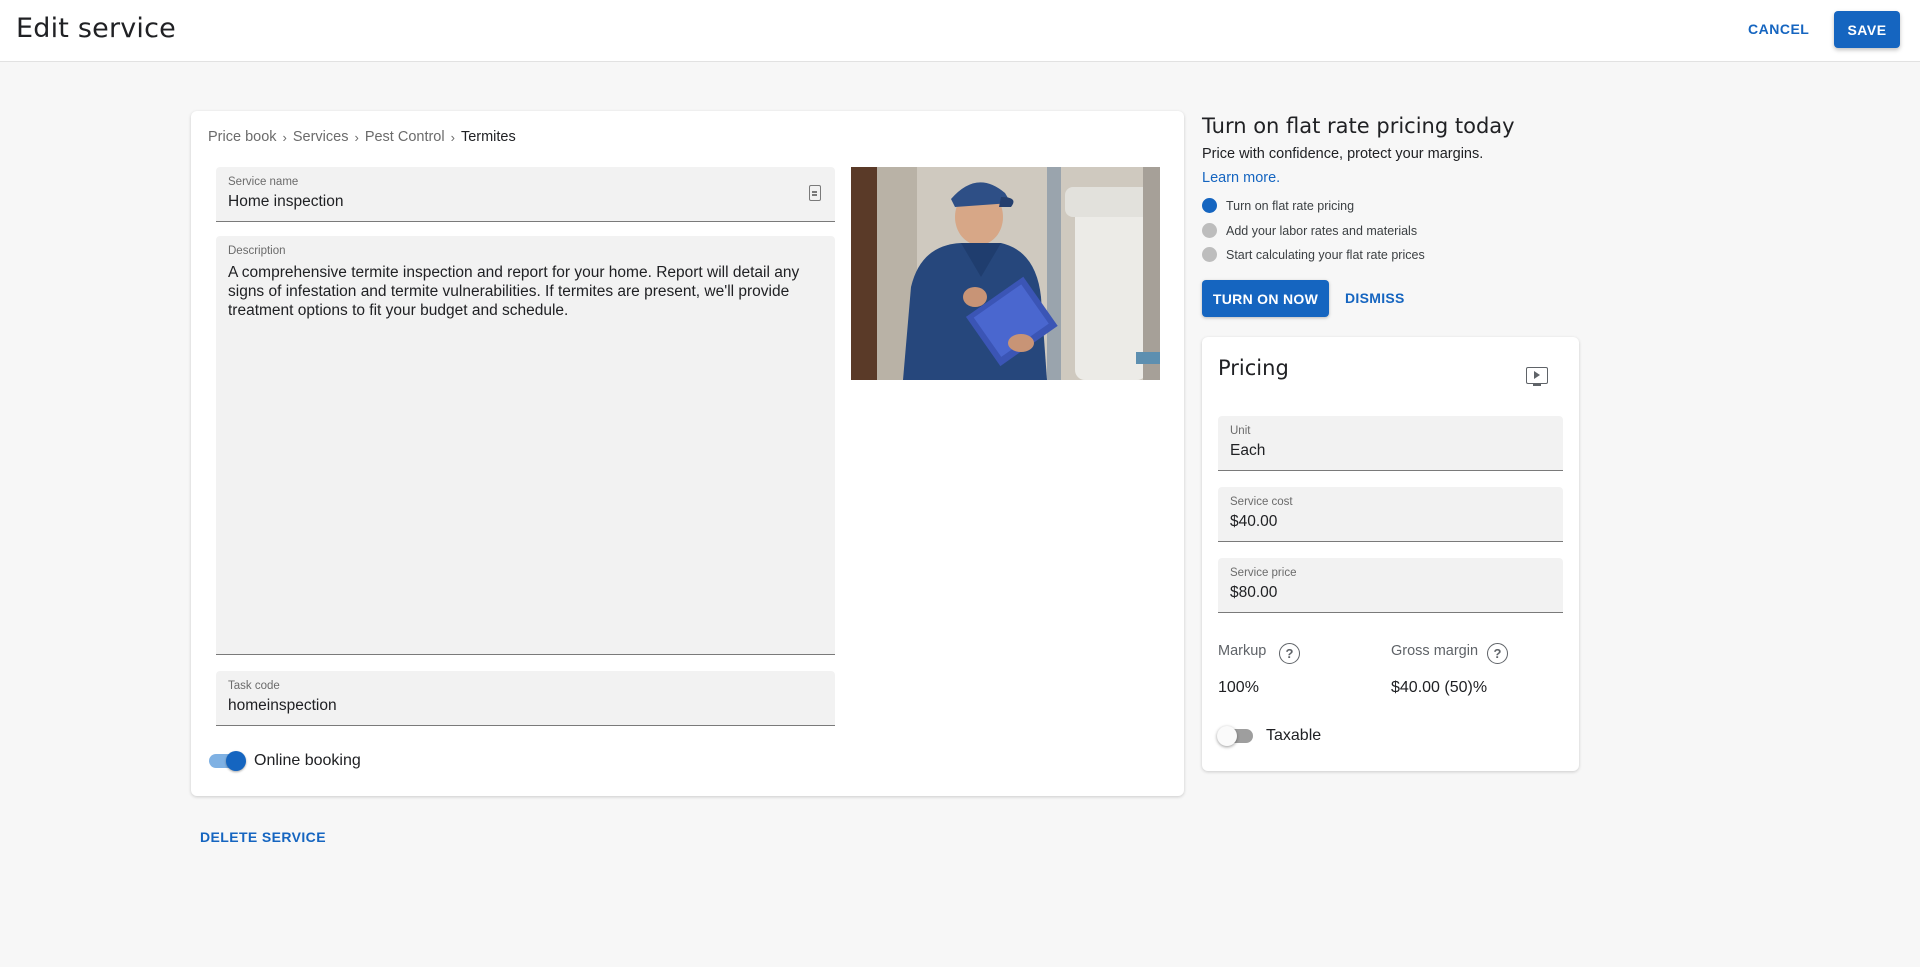 This screenshot has width=1920, height=967. Describe the element at coordinates (1439, 687) in the screenshot. I see `gross-margin-value: $40.00 (50)%` at that location.